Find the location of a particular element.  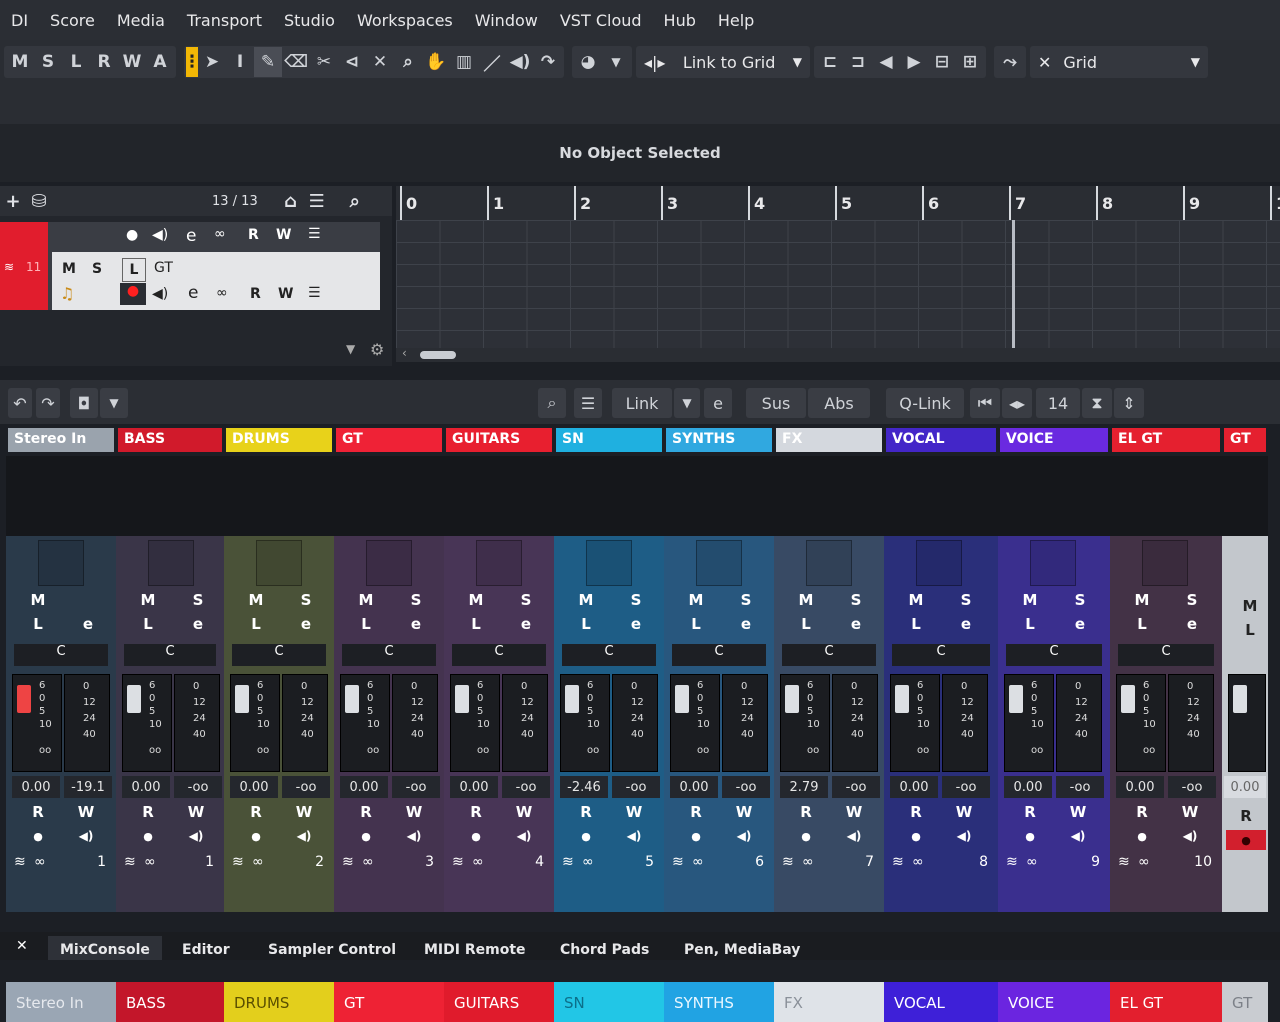

close-icon: ✕ is located at coordinates (22, 946).